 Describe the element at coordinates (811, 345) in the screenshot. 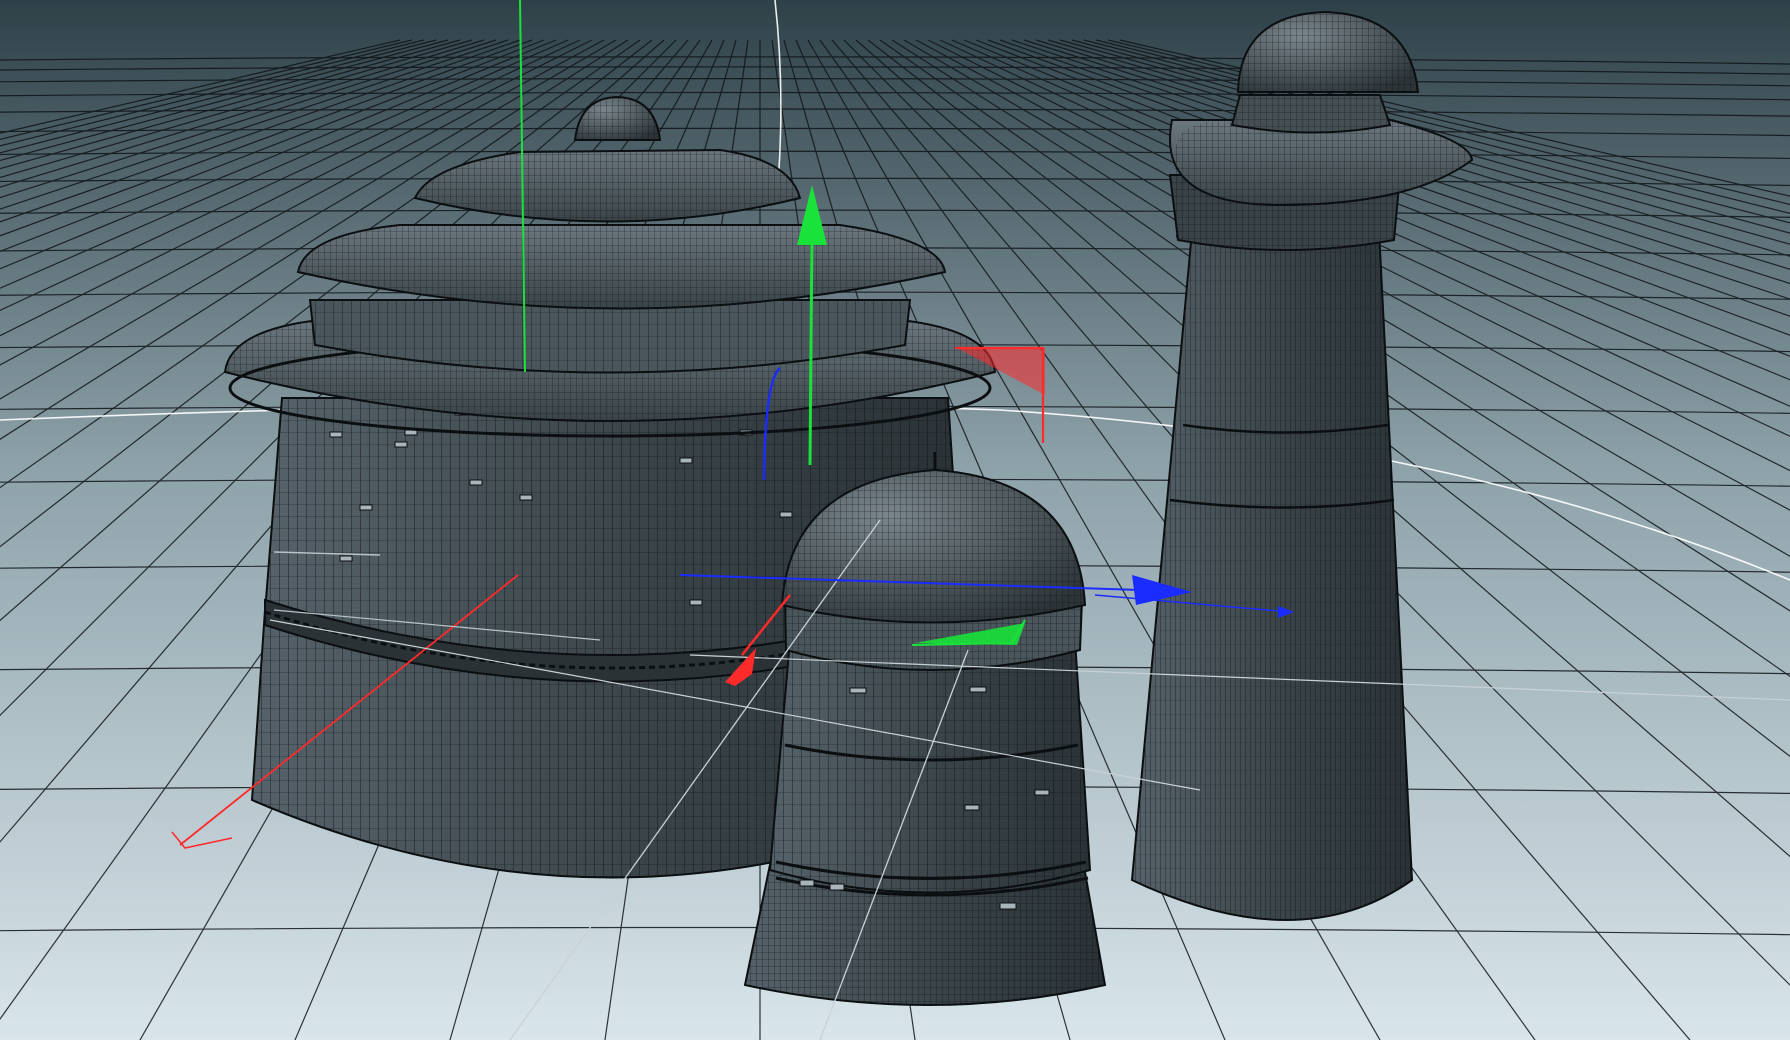

I see `gizmo-y-axis-line` at that location.